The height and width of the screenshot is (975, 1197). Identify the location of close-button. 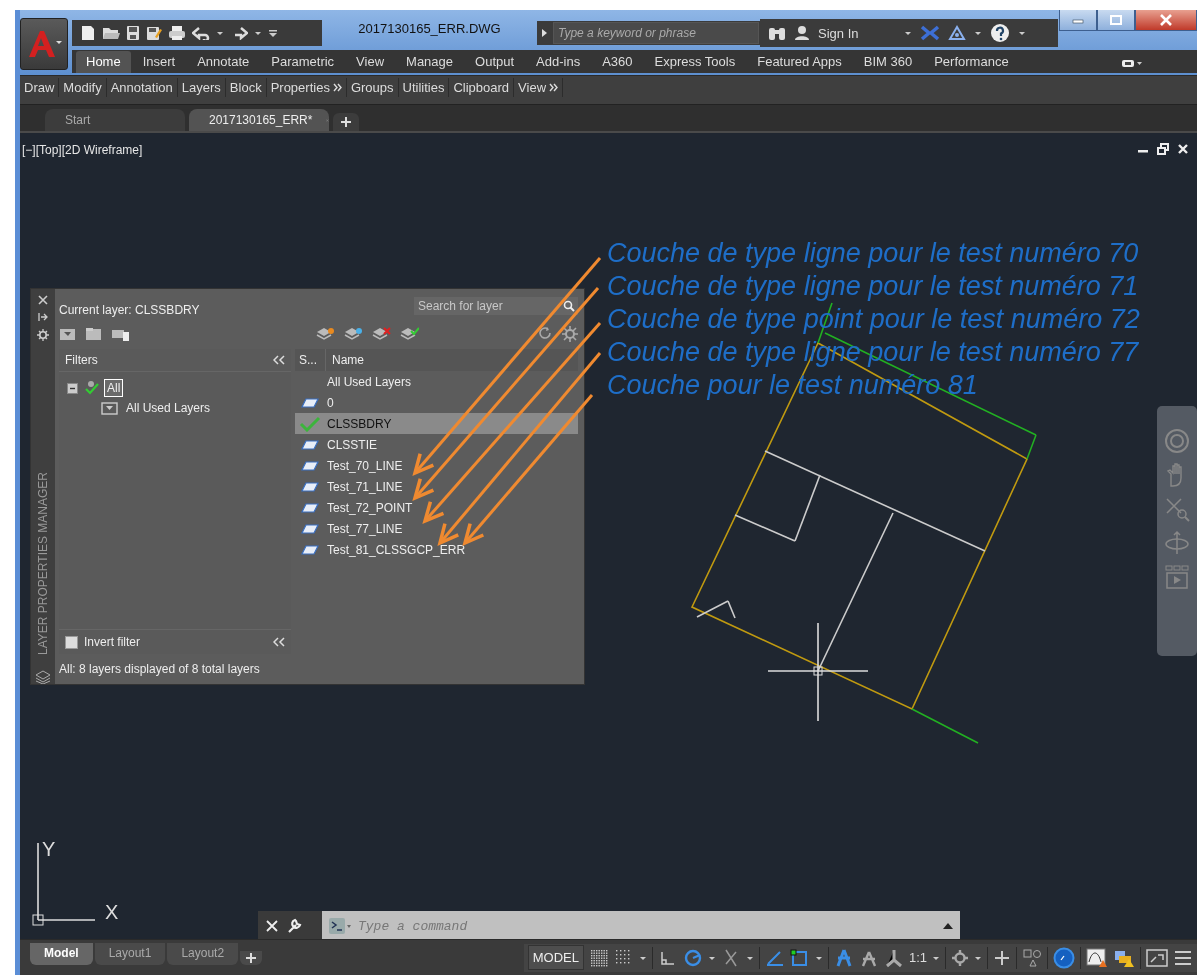
(1166, 20).